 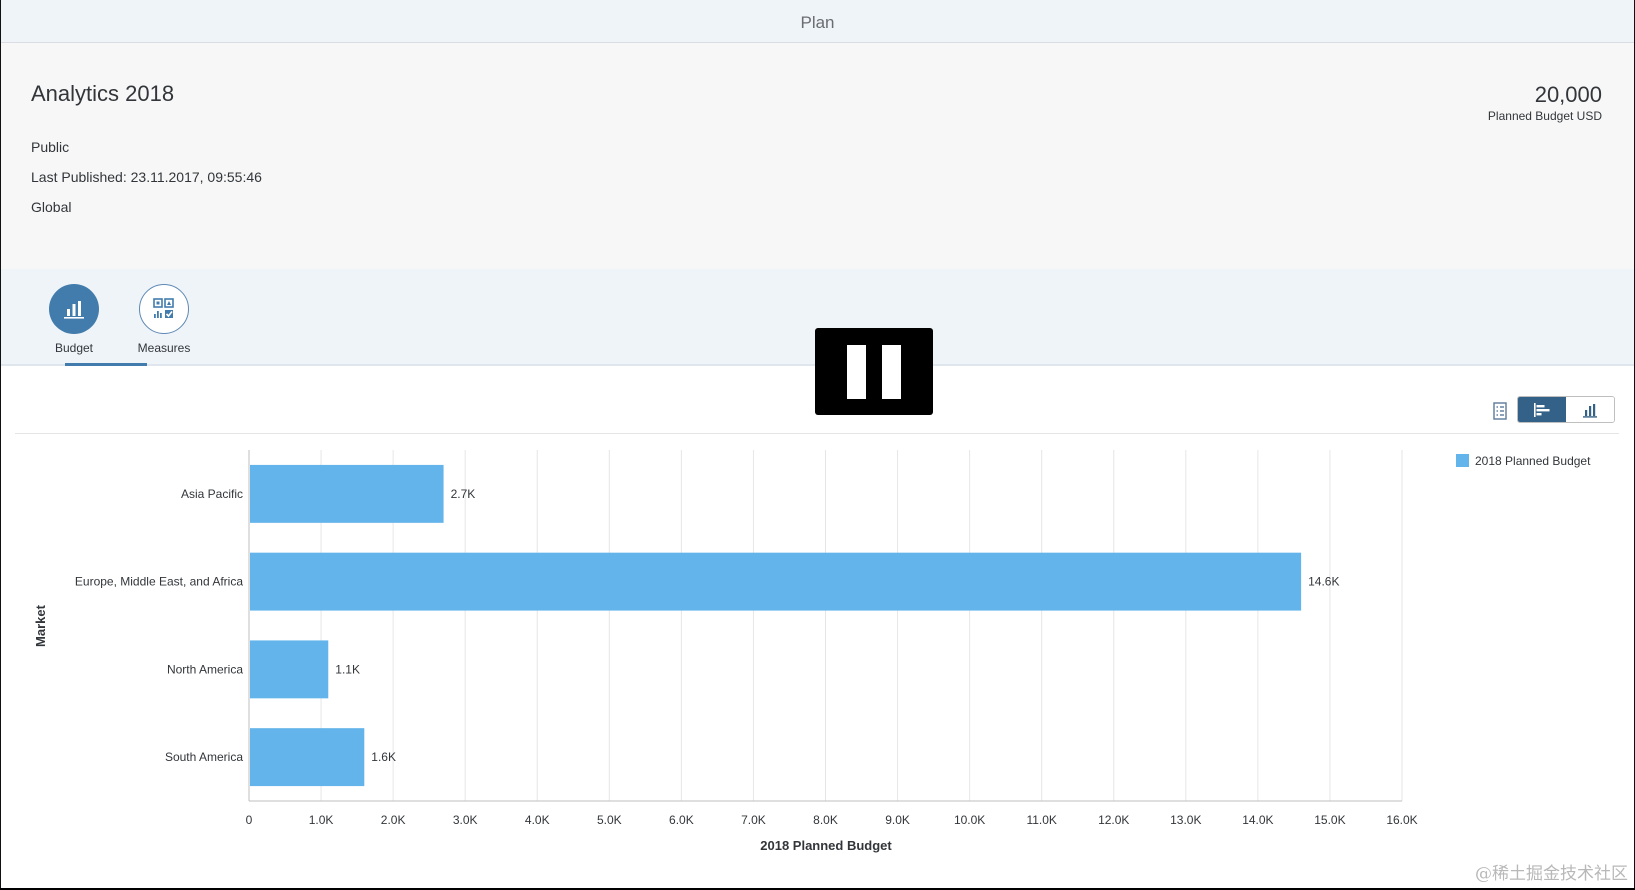 I want to click on column-chart-icon, so click(x=1590, y=410).